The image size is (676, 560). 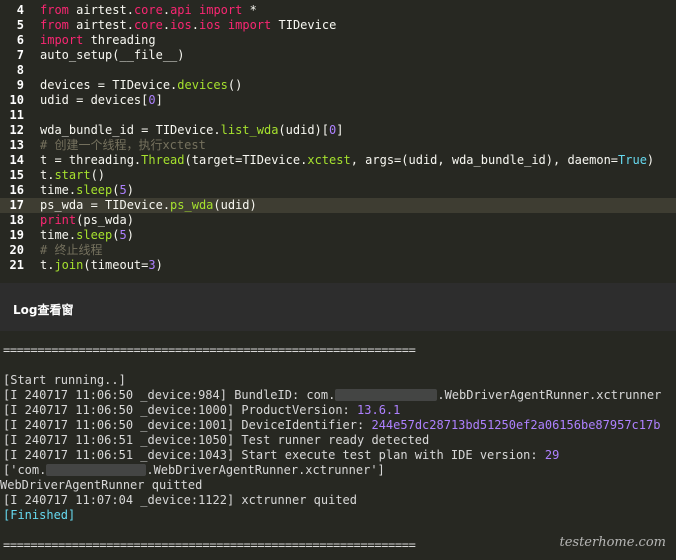 I want to click on code-token: join, so click(x=69, y=265).